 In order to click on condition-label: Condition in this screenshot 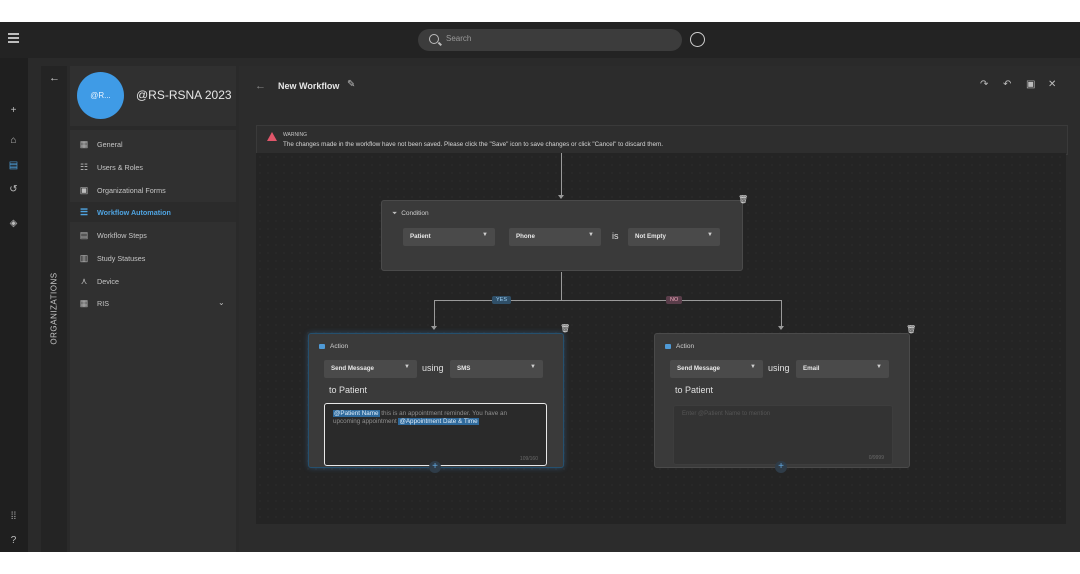, I will do `click(415, 213)`.